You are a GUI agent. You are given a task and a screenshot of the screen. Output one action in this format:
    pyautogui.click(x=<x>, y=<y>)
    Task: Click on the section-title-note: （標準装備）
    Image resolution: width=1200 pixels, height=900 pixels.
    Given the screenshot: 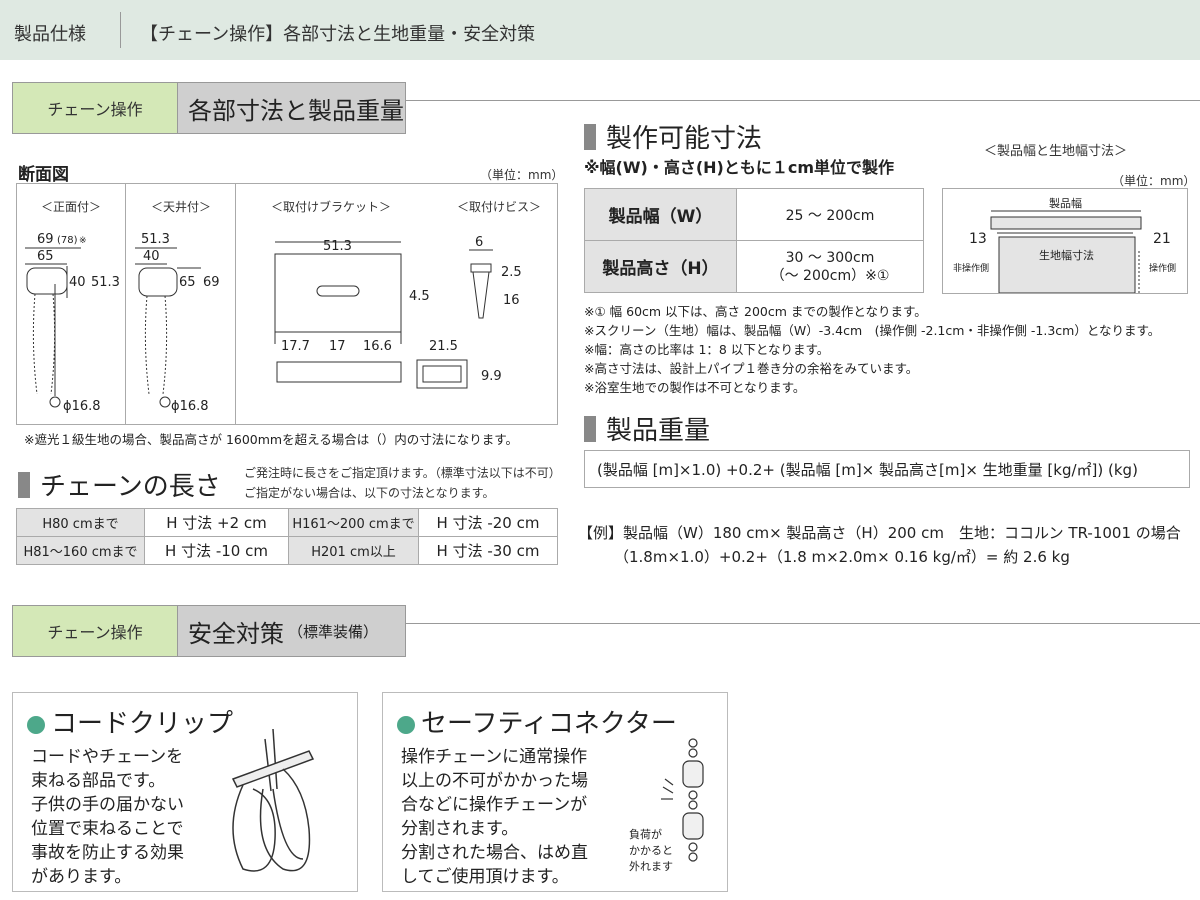 What is the action you would take?
    pyautogui.click(x=333, y=631)
    